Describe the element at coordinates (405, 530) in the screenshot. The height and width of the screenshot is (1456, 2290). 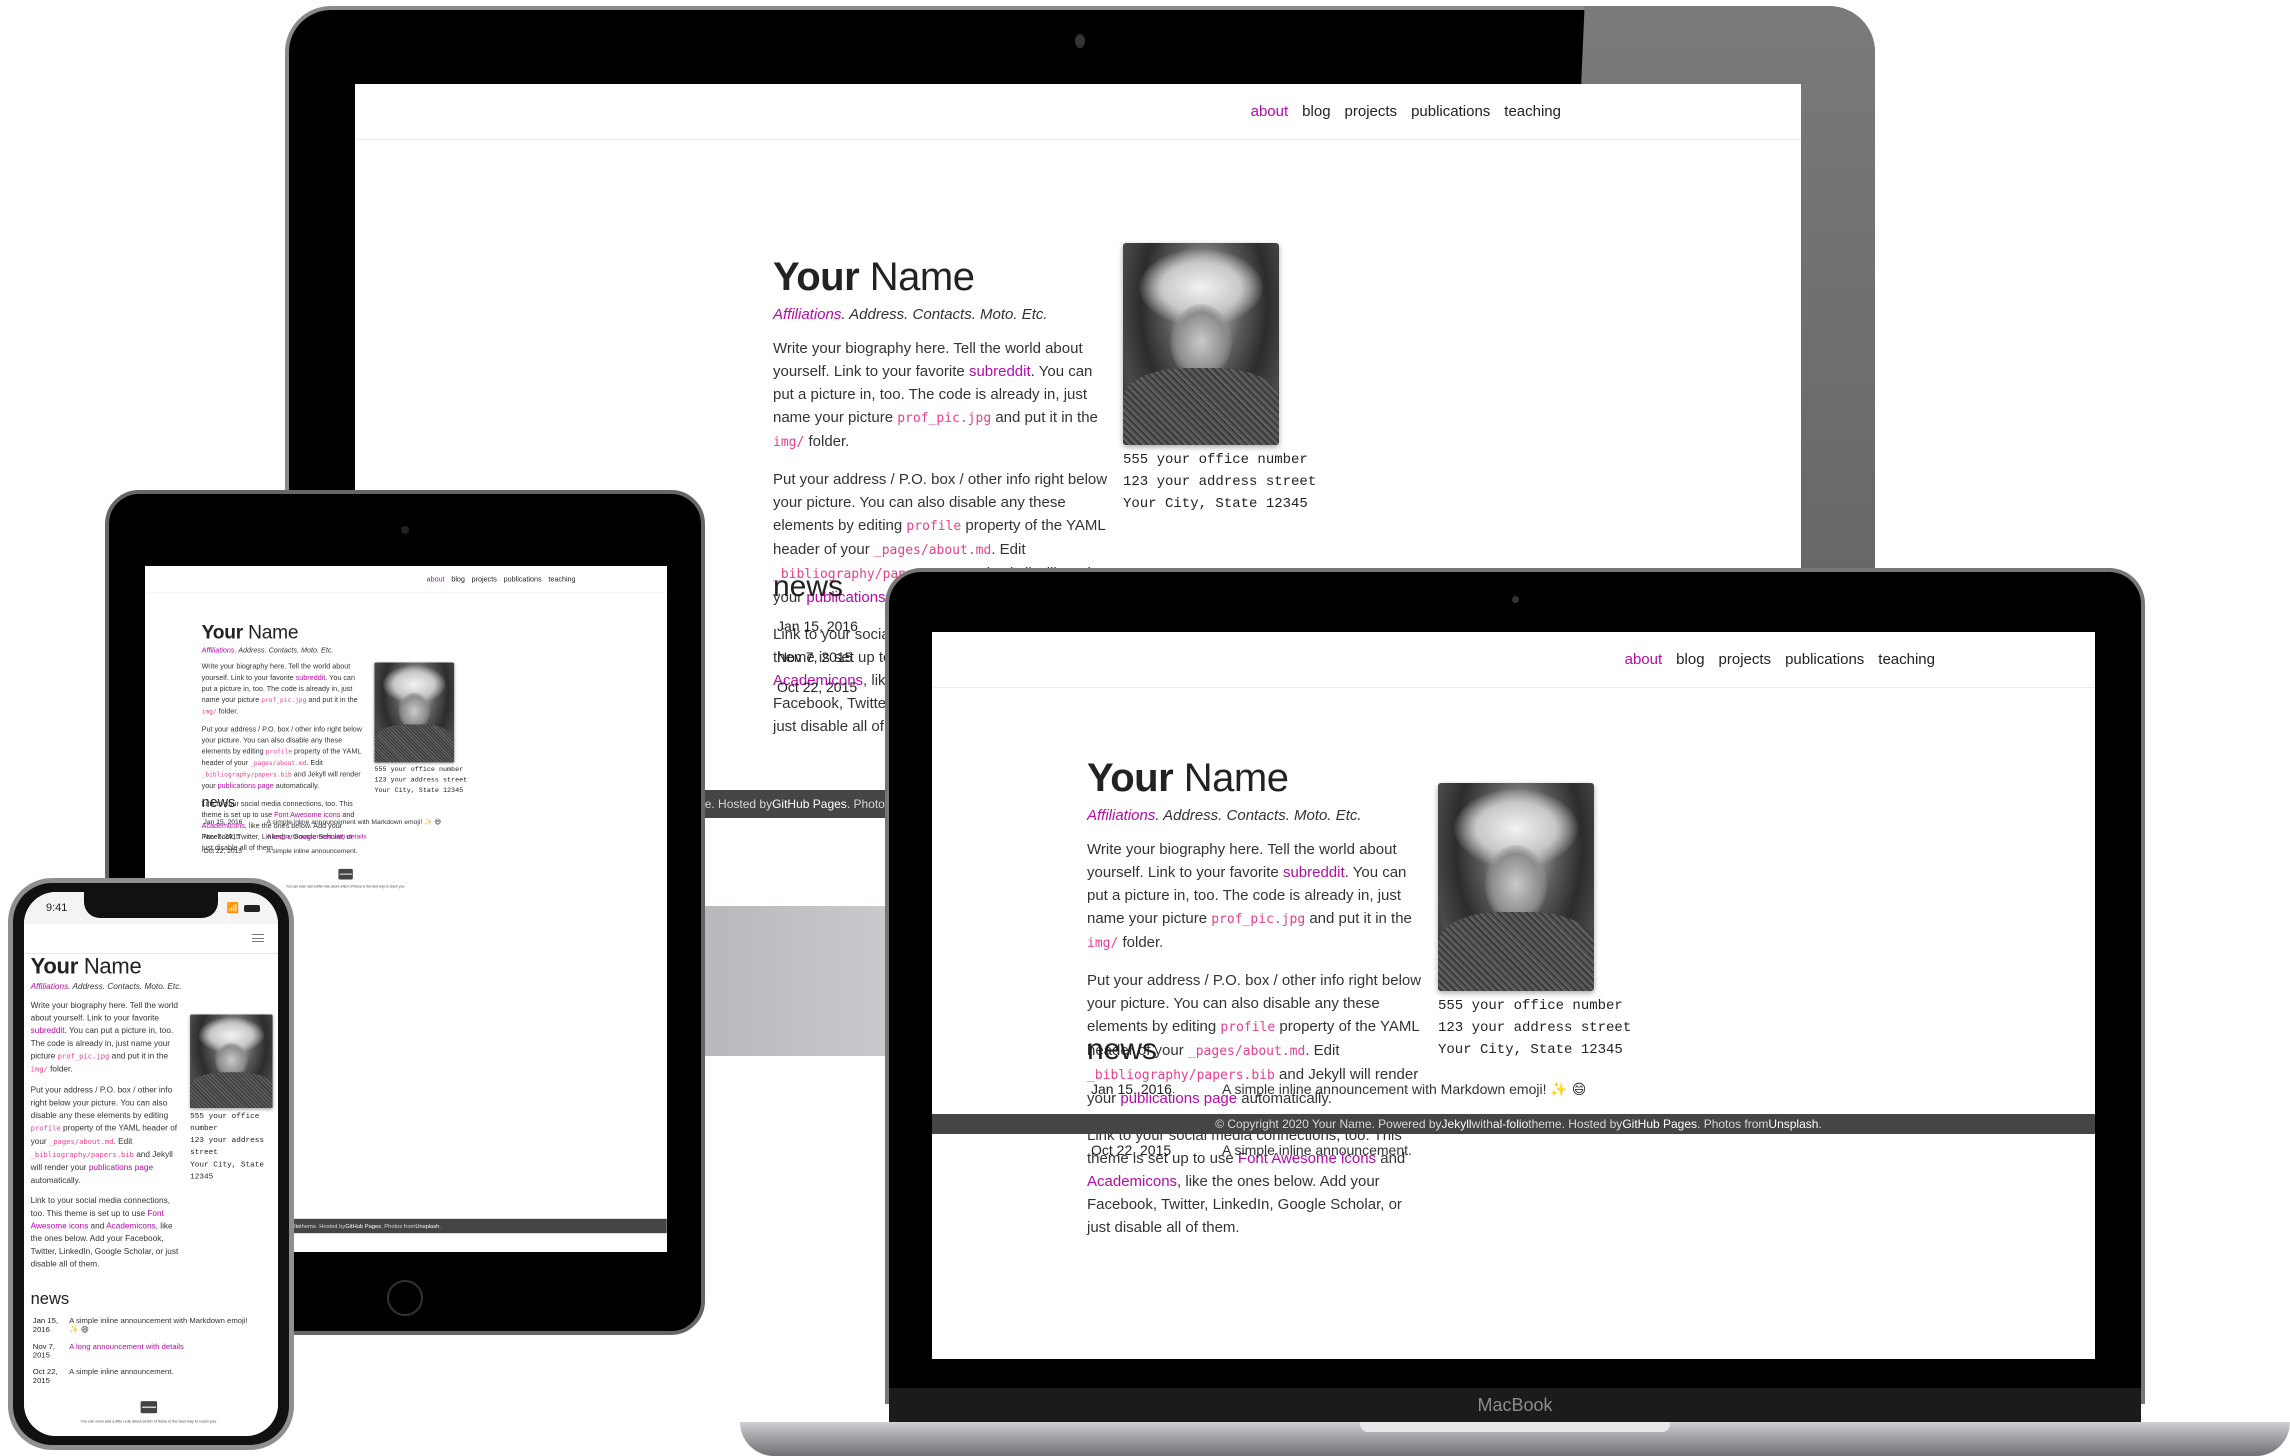
I see `ipad-camera` at that location.